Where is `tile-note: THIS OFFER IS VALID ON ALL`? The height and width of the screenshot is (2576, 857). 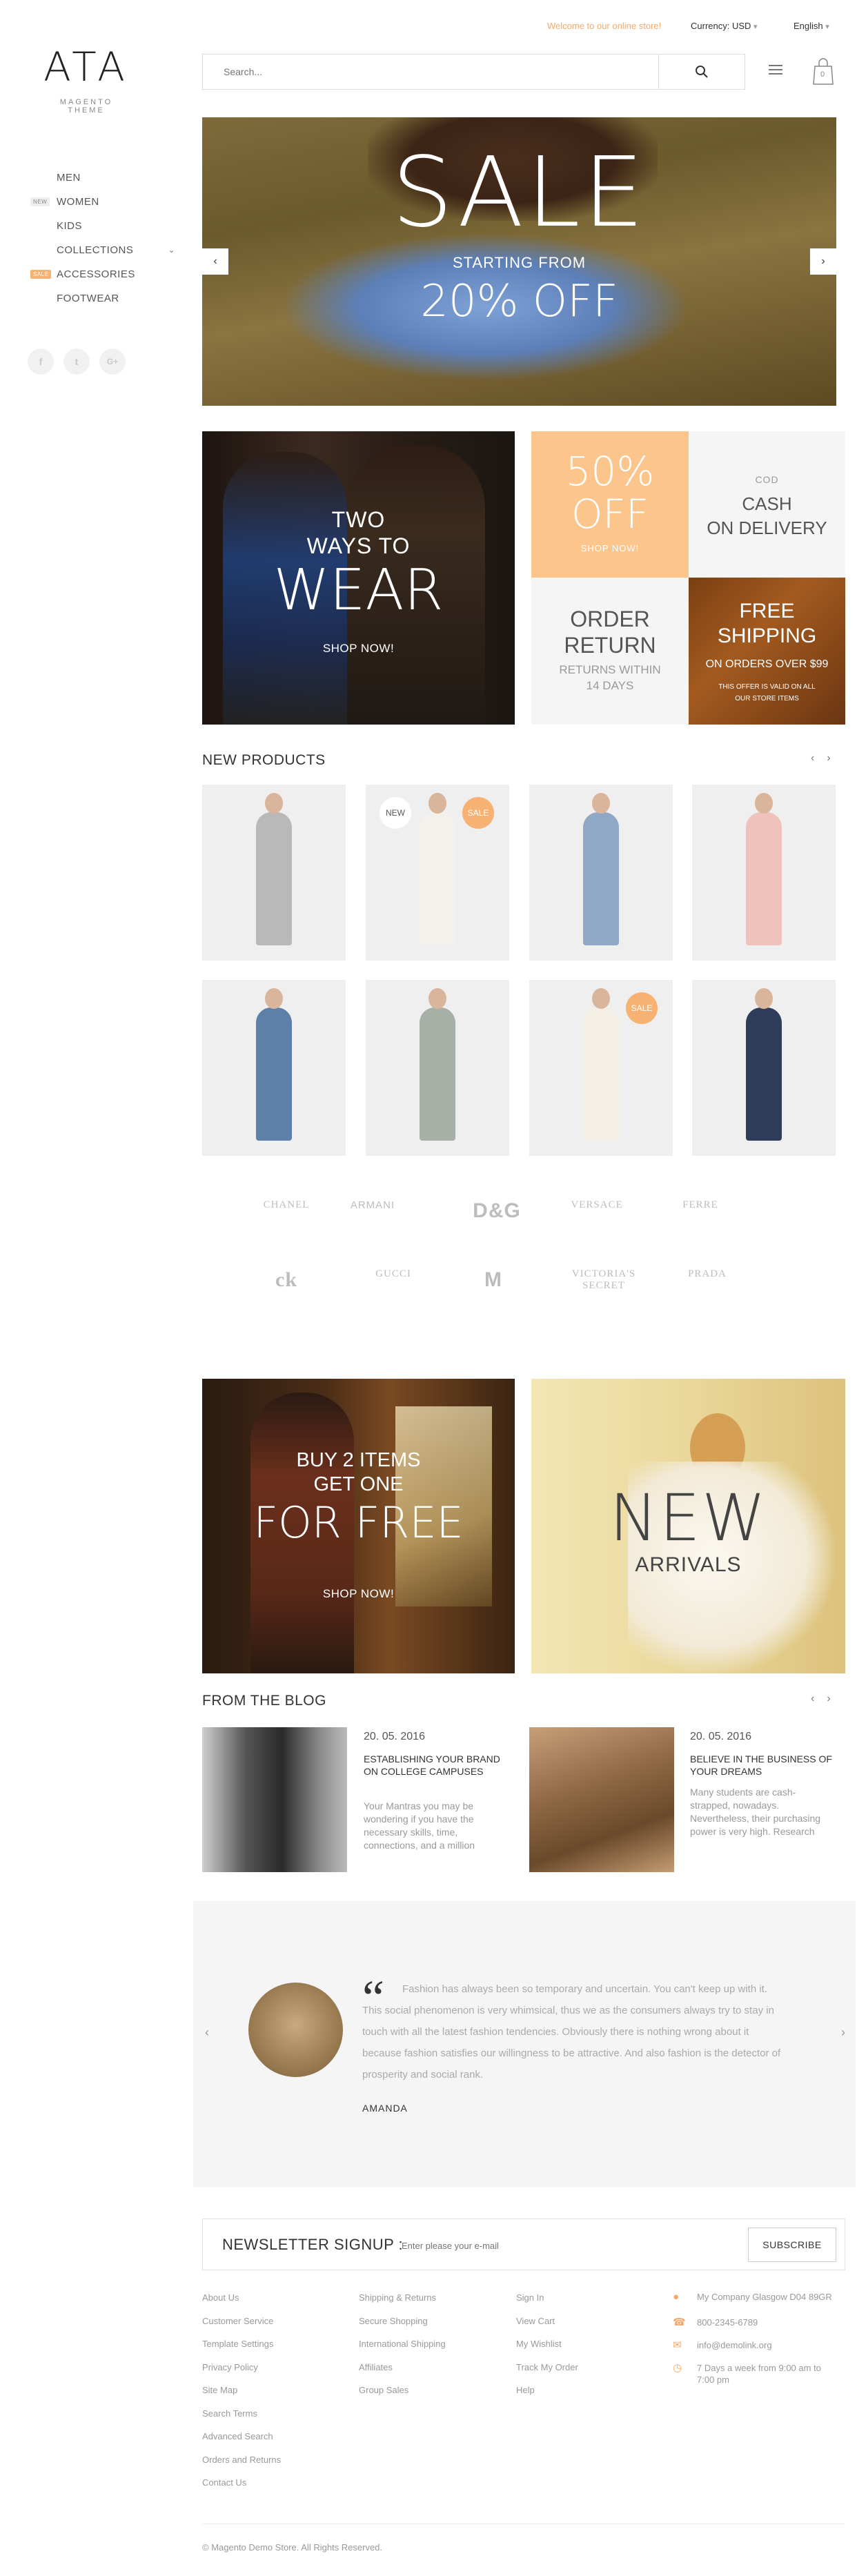
tile-note: THIS OFFER IS VALID ON ALL is located at coordinates (767, 687).